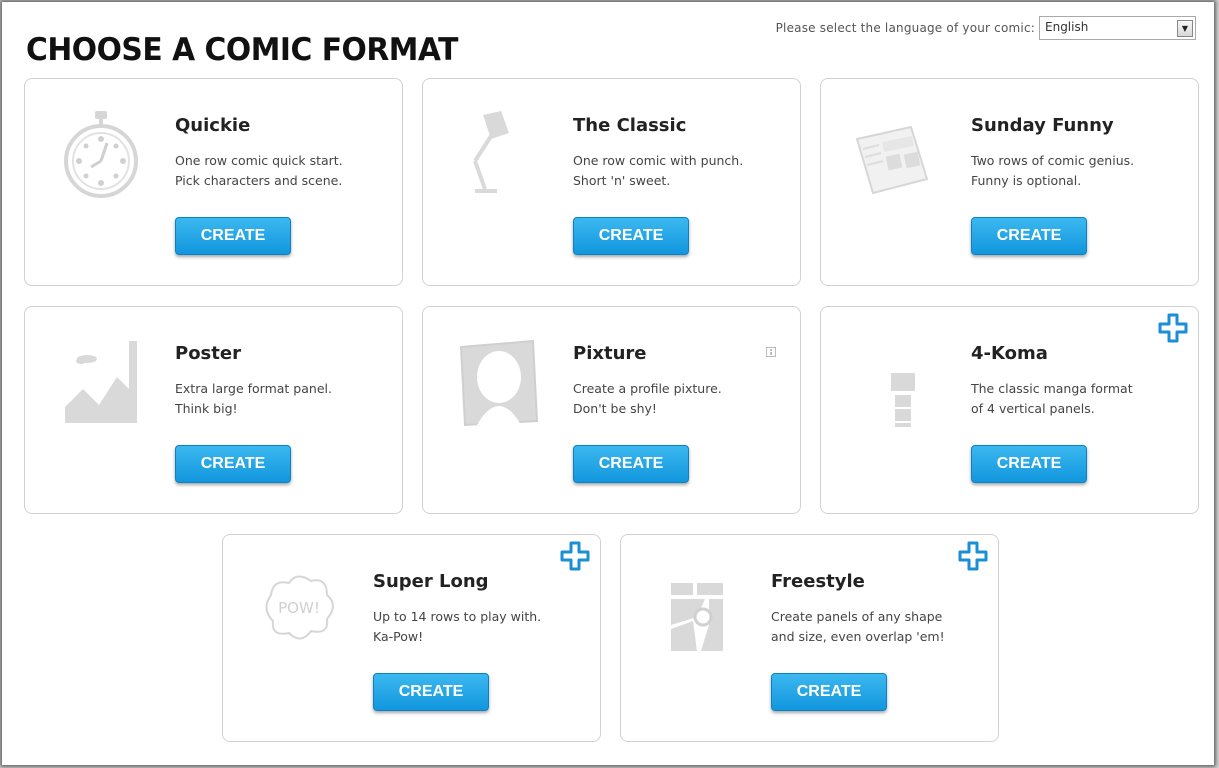 This screenshot has height=768, width=1219. I want to click on card-description: Up to 14 rows to play with. Ka-Pow!, so click(483, 627).